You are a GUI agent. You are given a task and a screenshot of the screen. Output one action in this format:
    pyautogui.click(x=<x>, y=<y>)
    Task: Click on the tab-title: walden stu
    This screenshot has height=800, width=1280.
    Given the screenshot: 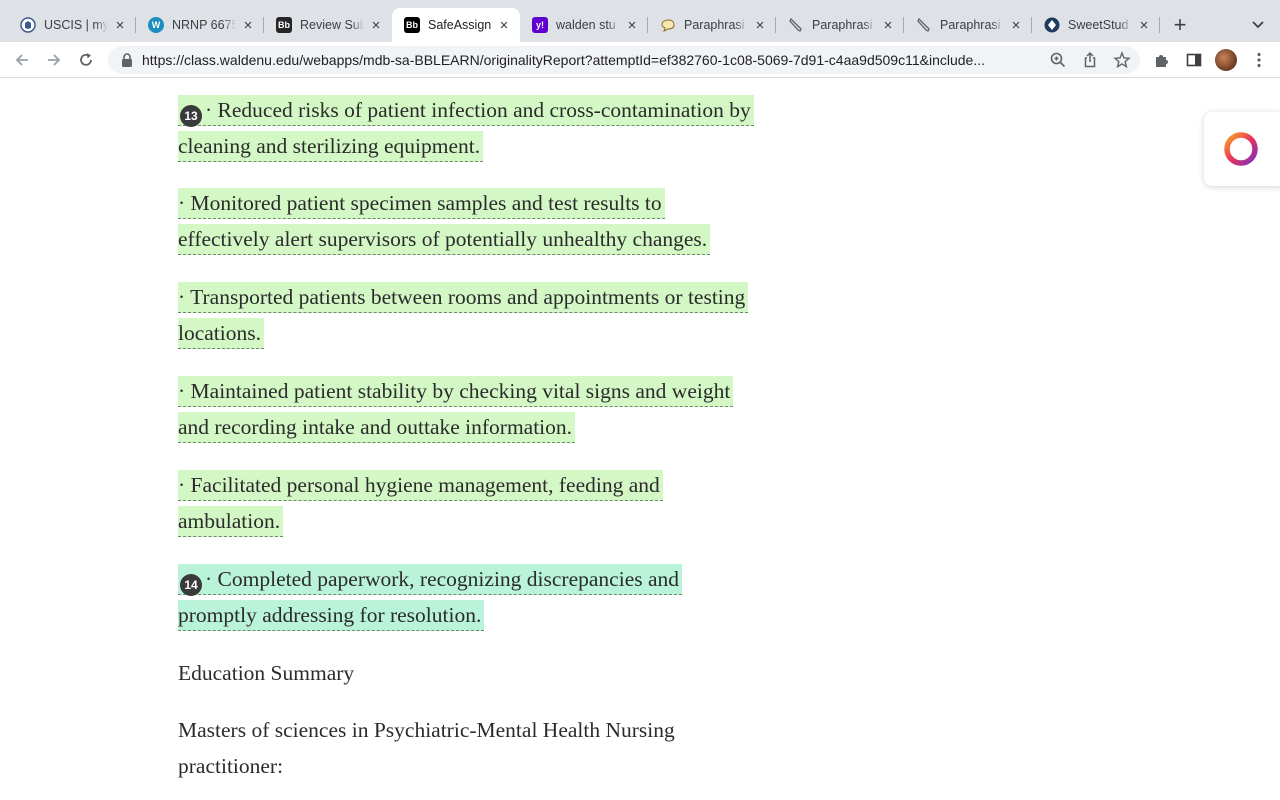 What is the action you would take?
    pyautogui.click(x=586, y=25)
    